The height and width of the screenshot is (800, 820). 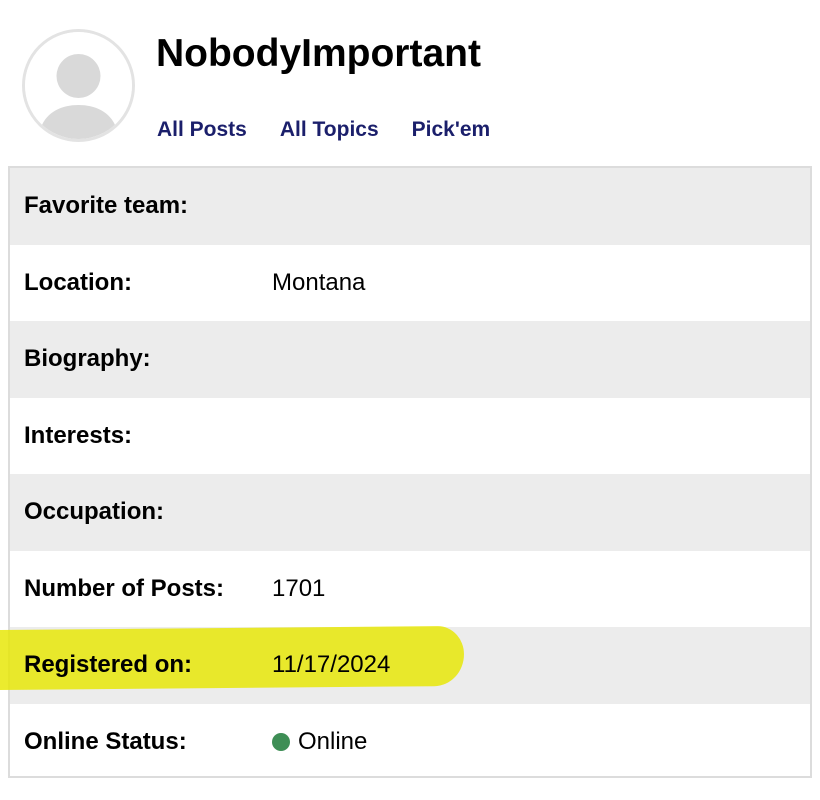 What do you see at coordinates (410, 512) in the screenshot?
I see `table-row-occupation: Occupation:` at bounding box center [410, 512].